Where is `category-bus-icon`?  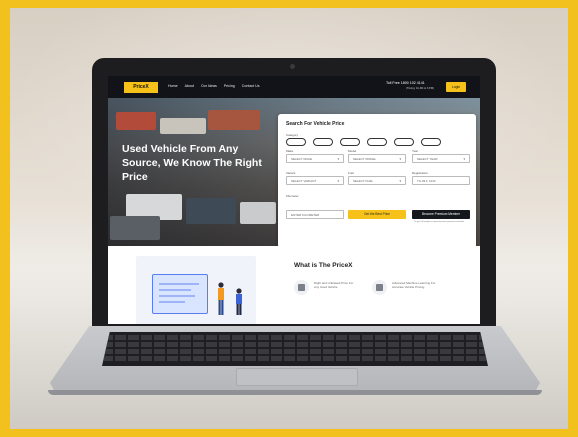 category-bus-icon is located at coordinates (404, 142).